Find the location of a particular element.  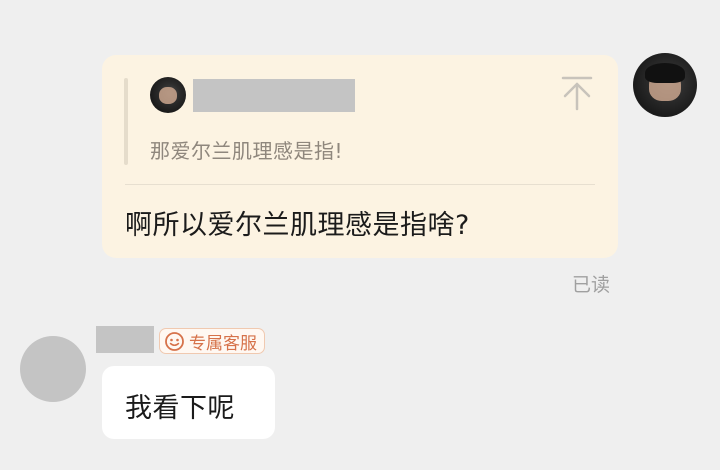

quoted-user-avatar is located at coordinates (168, 95).